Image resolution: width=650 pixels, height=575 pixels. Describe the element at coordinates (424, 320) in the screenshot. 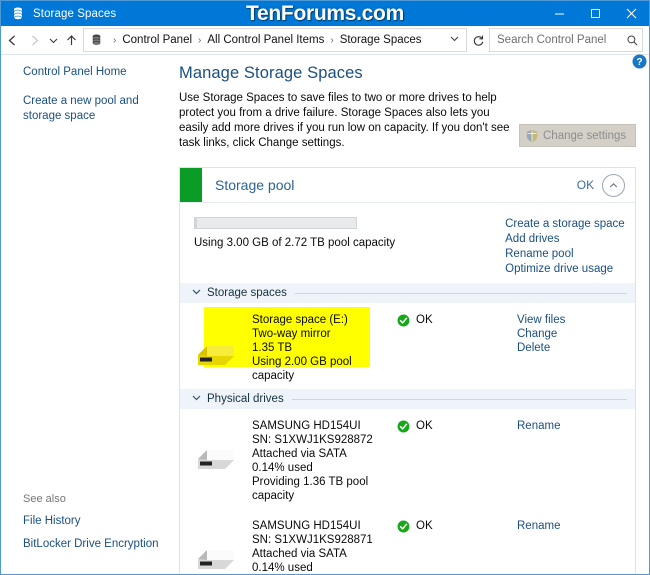

I see `storage-space-status-text: OK` at that location.